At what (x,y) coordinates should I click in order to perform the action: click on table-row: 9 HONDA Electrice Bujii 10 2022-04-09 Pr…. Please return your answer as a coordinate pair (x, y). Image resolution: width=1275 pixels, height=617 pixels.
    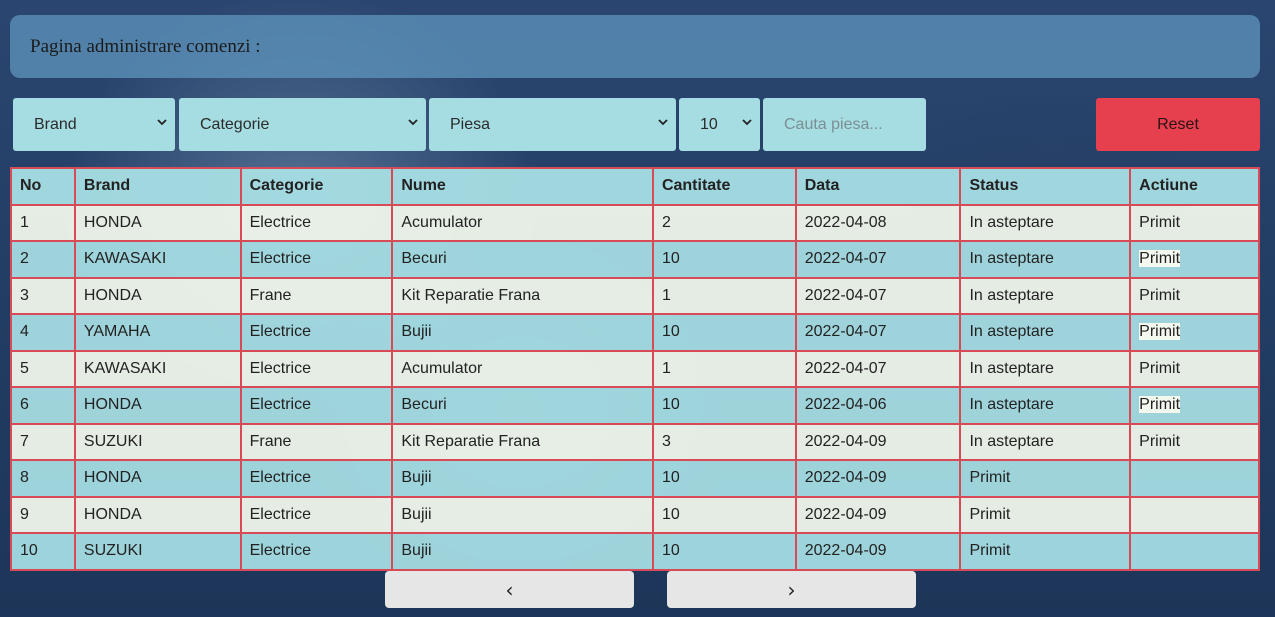
    Looking at the image, I should click on (635, 514).